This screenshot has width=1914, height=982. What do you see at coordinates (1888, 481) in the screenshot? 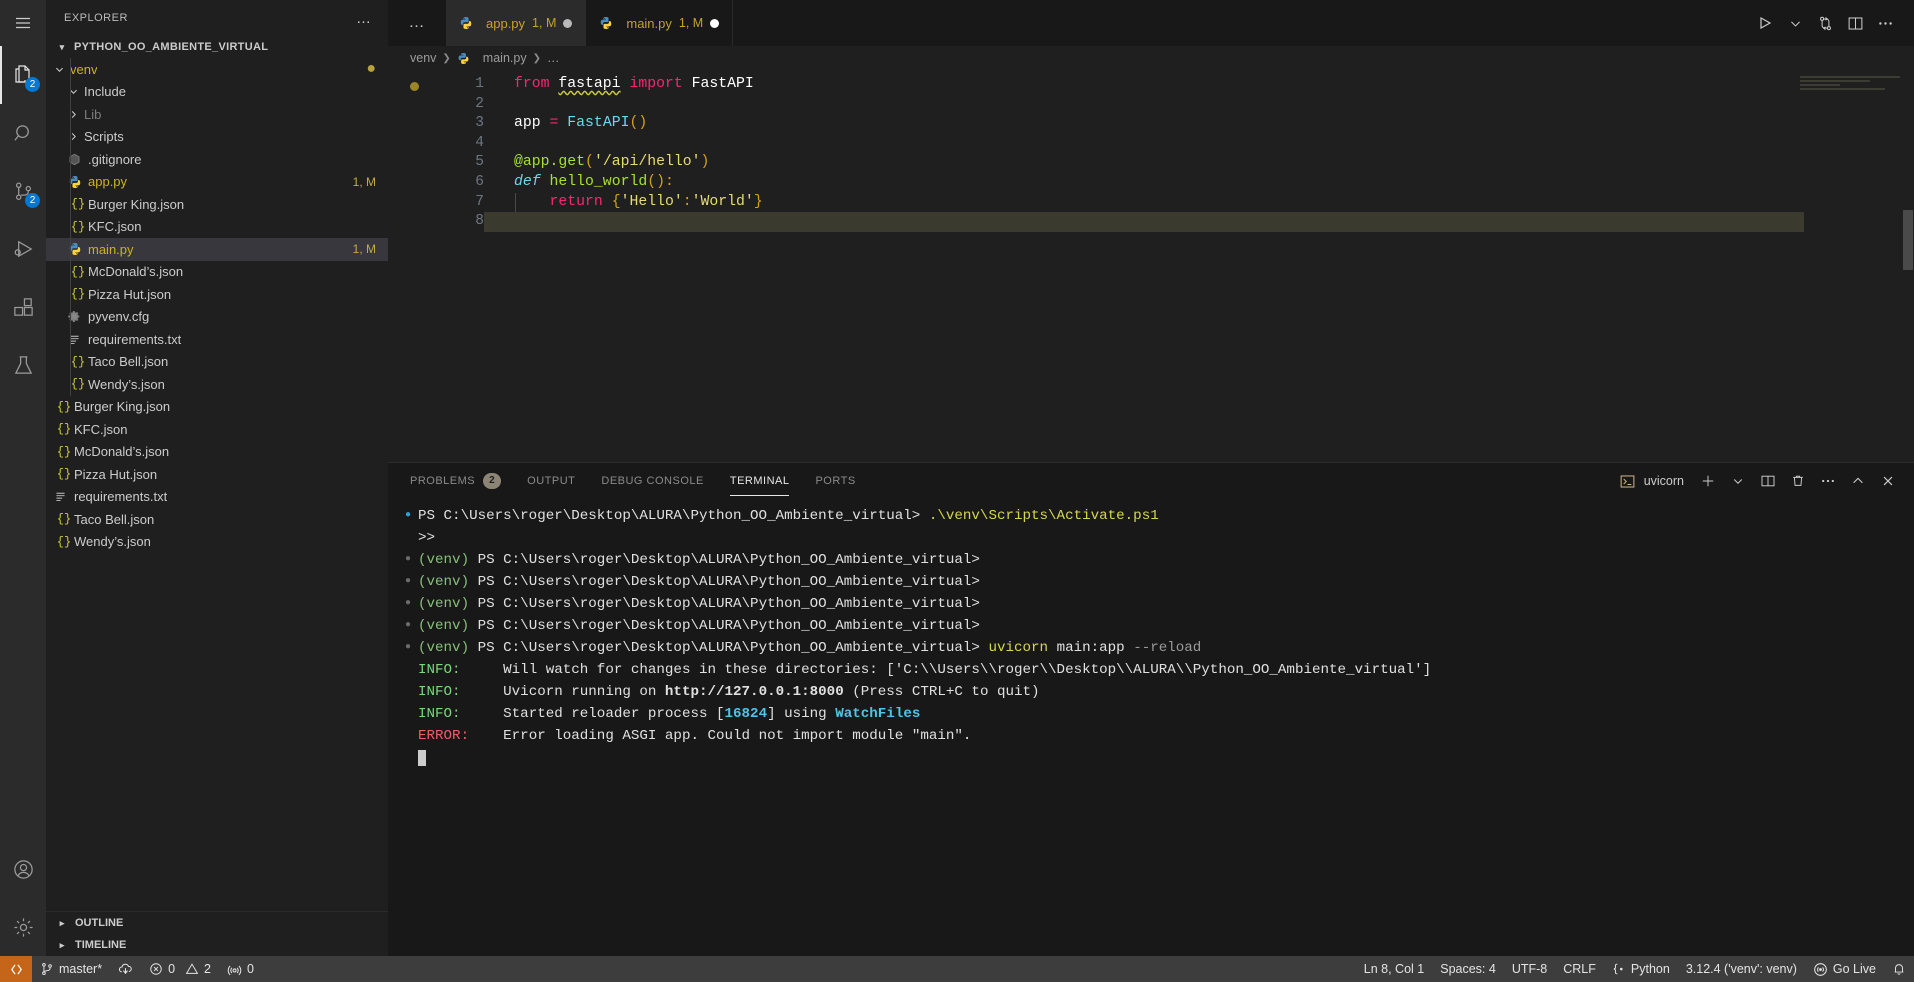
I see `close-panel-icon` at bounding box center [1888, 481].